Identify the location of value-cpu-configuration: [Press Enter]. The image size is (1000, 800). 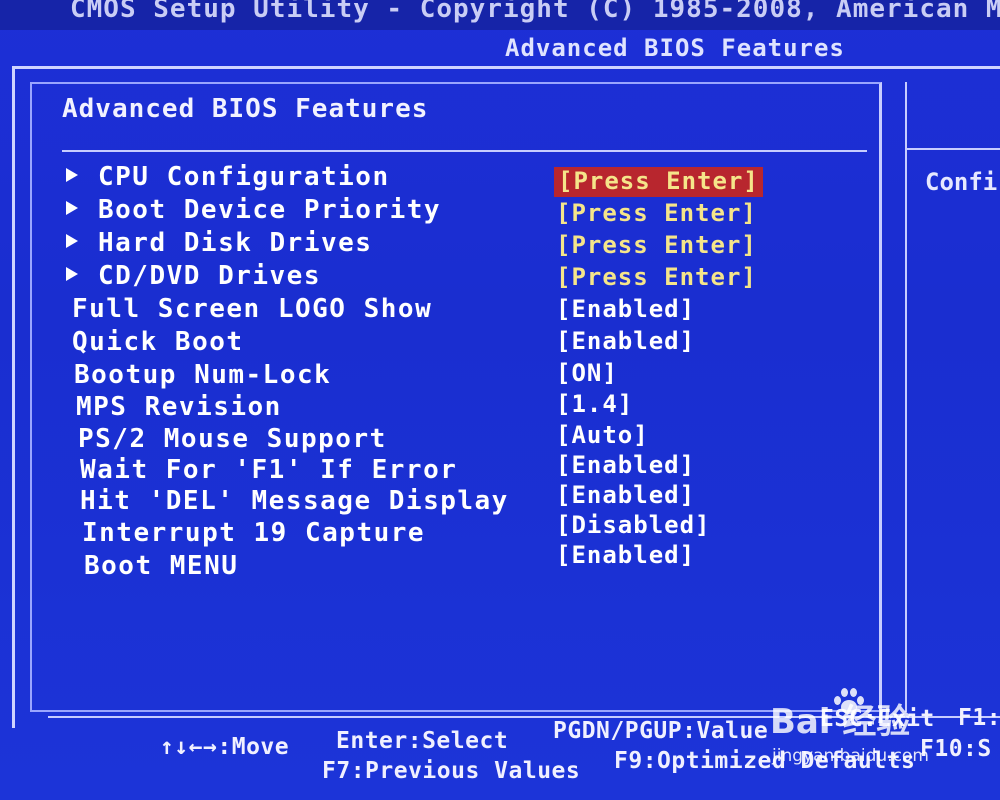
(658, 182).